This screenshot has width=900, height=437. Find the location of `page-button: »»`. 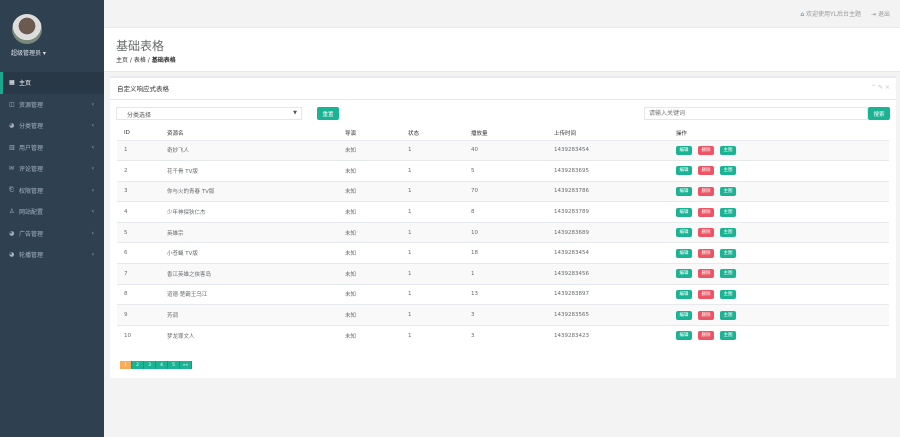

page-button: »» is located at coordinates (186, 365).